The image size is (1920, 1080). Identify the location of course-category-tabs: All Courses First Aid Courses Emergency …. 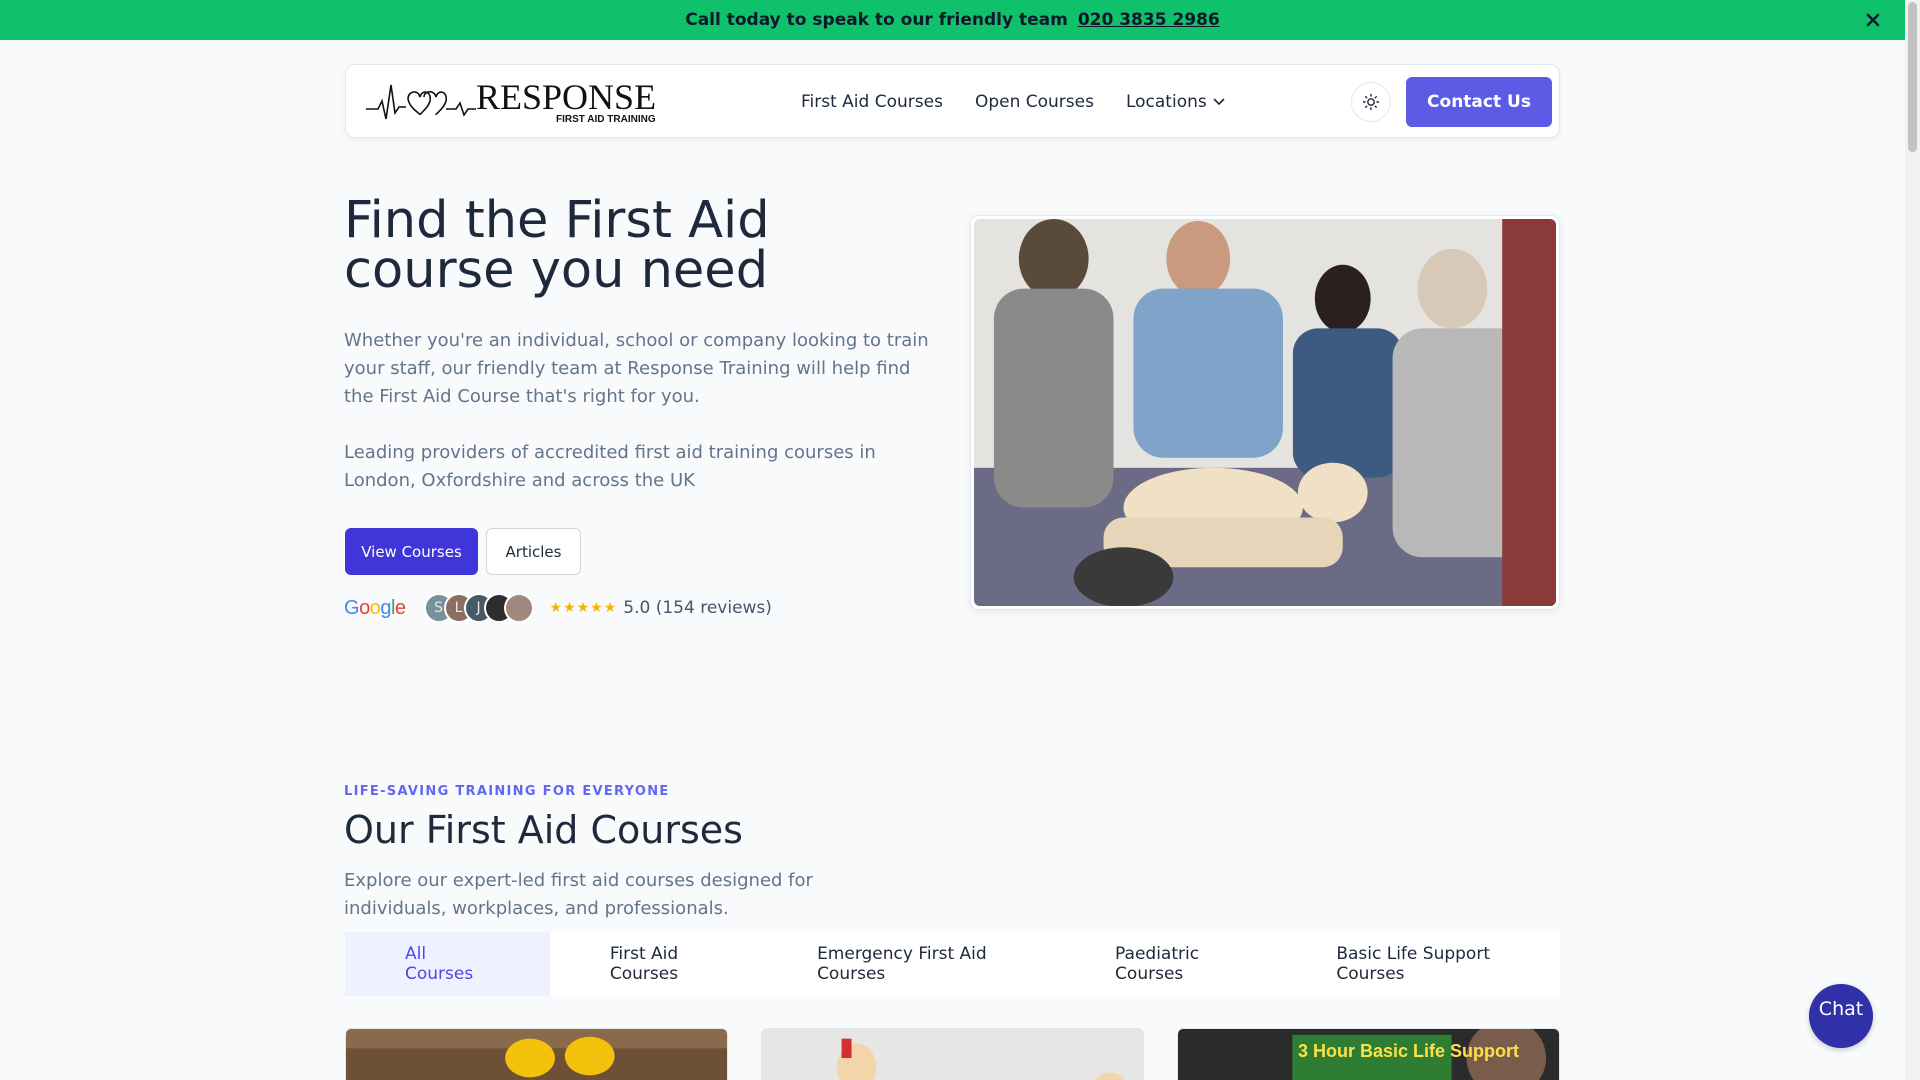
(952, 964).